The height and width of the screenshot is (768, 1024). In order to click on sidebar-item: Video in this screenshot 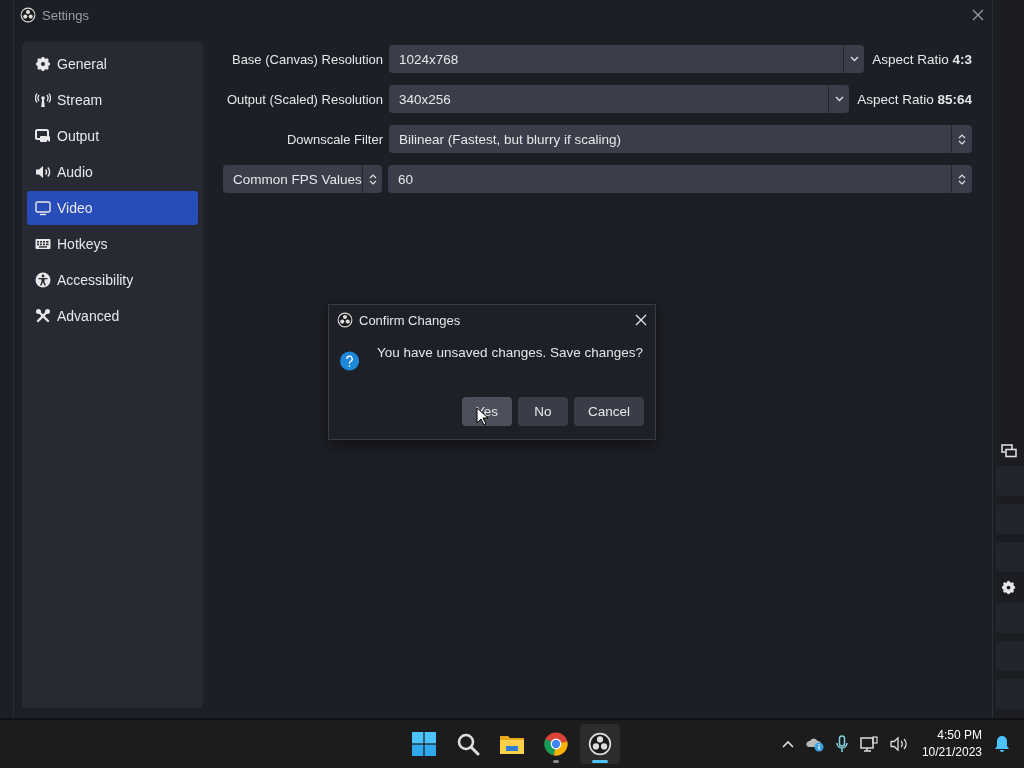, I will do `click(112, 208)`.